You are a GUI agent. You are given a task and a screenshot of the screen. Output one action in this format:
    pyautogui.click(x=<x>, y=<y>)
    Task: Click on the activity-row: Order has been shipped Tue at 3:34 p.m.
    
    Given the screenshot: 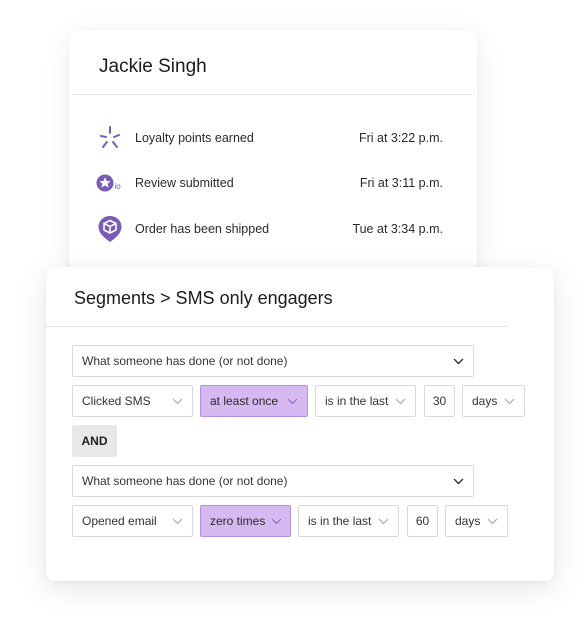 What is the action you would take?
    pyautogui.click(x=269, y=229)
    